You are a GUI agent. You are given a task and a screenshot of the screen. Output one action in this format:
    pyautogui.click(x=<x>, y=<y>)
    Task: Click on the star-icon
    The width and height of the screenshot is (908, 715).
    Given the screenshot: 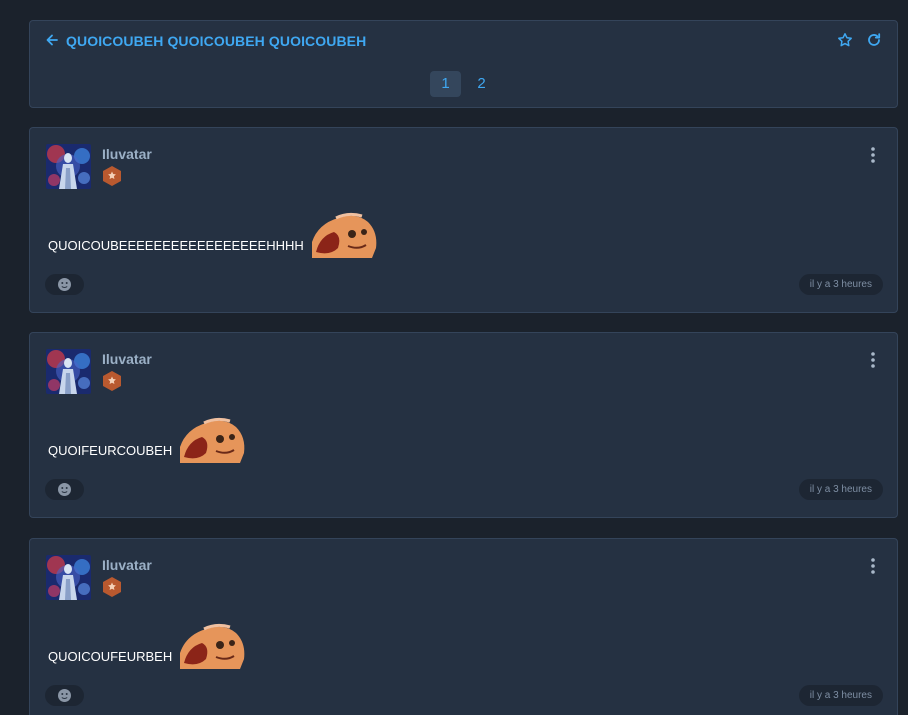 What is the action you would take?
    pyautogui.click(x=845, y=40)
    